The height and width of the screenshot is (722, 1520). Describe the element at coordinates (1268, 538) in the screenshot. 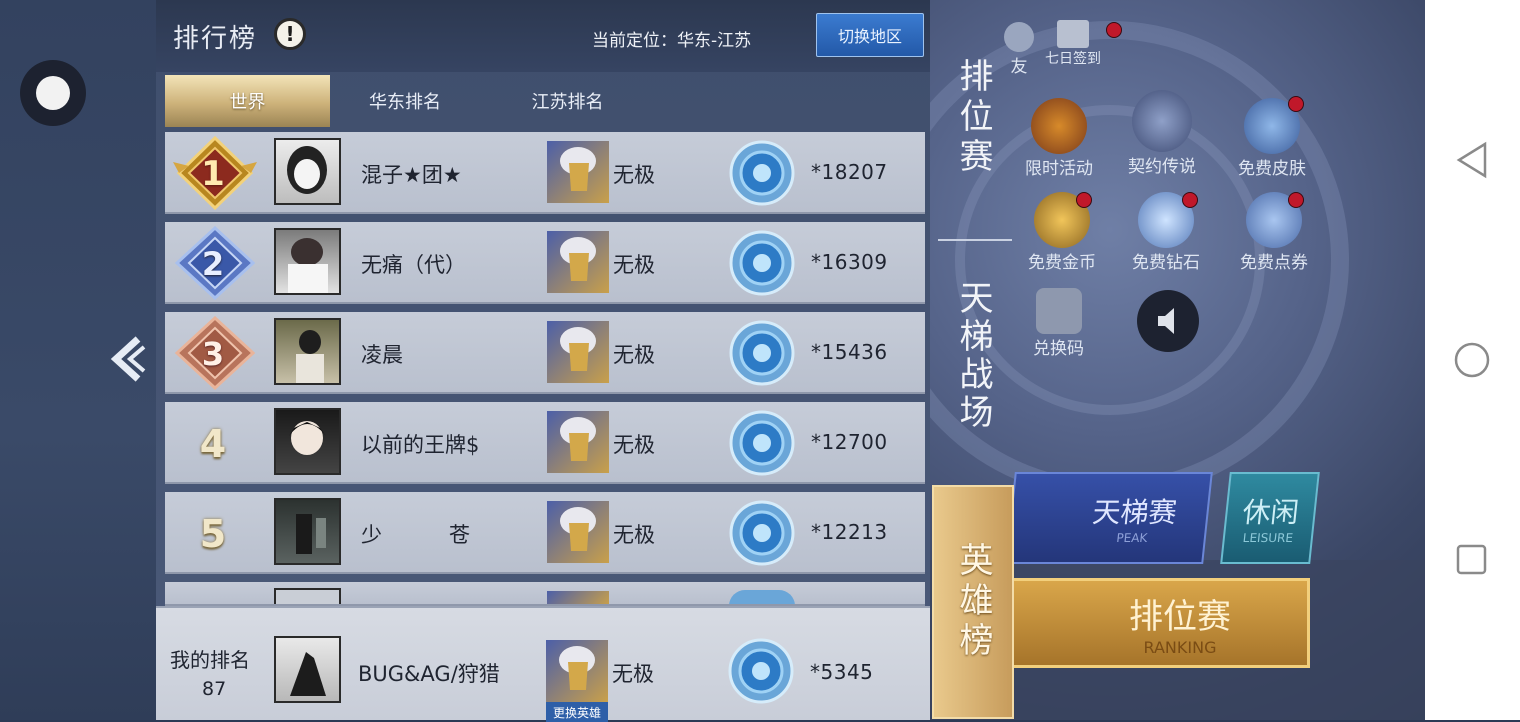

I see `leisure-mode-sublabel: LEISURE` at that location.